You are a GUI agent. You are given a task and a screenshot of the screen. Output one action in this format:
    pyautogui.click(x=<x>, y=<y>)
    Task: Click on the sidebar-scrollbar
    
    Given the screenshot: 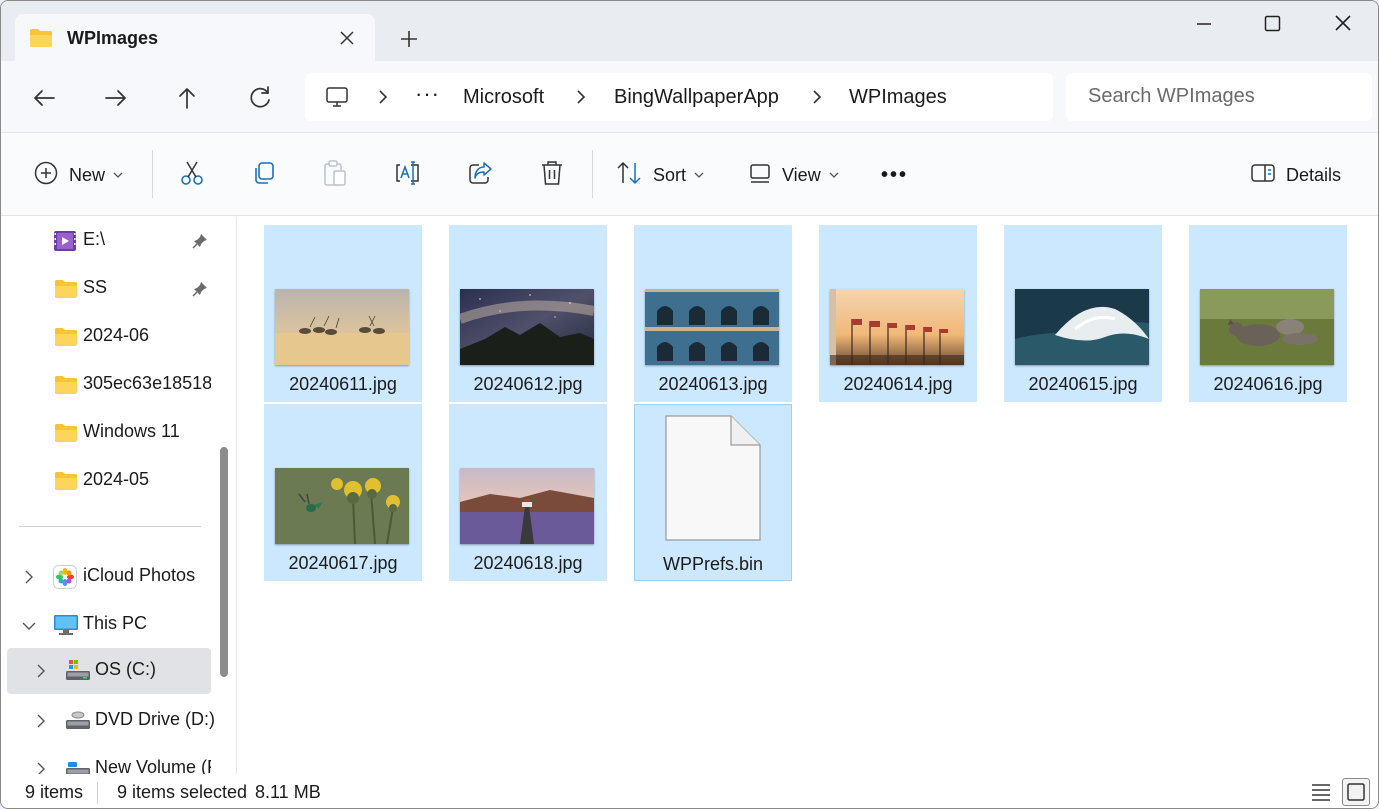 What is the action you would take?
    pyautogui.click(x=224, y=495)
    